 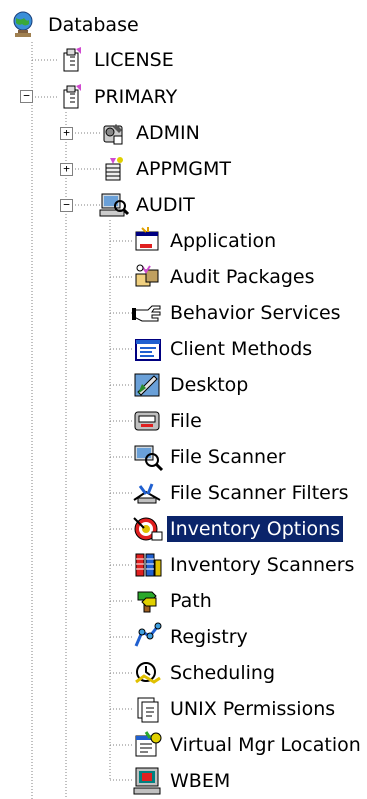 I want to click on scheduling-icon, so click(x=148, y=673).